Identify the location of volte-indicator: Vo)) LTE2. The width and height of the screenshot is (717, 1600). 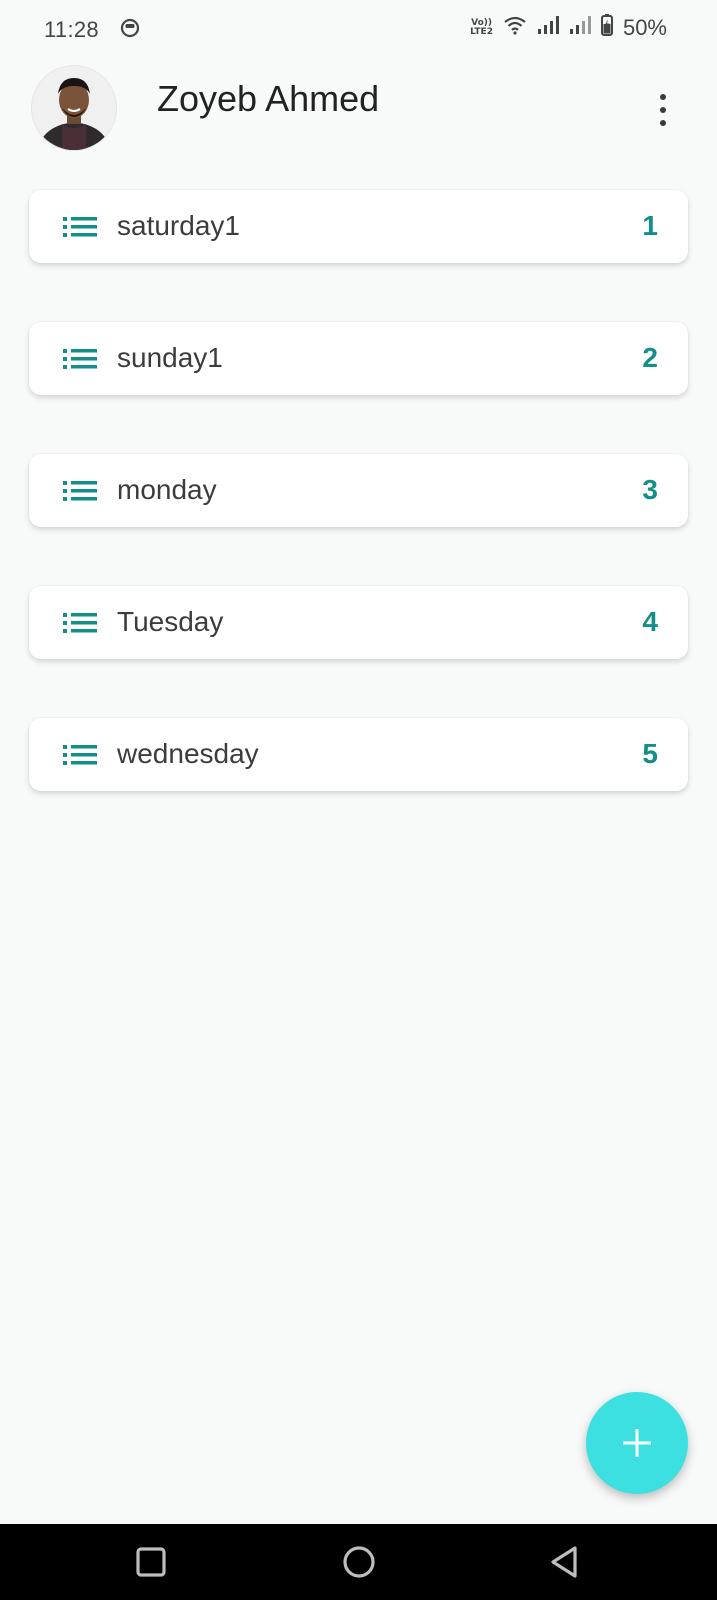
(481, 27).